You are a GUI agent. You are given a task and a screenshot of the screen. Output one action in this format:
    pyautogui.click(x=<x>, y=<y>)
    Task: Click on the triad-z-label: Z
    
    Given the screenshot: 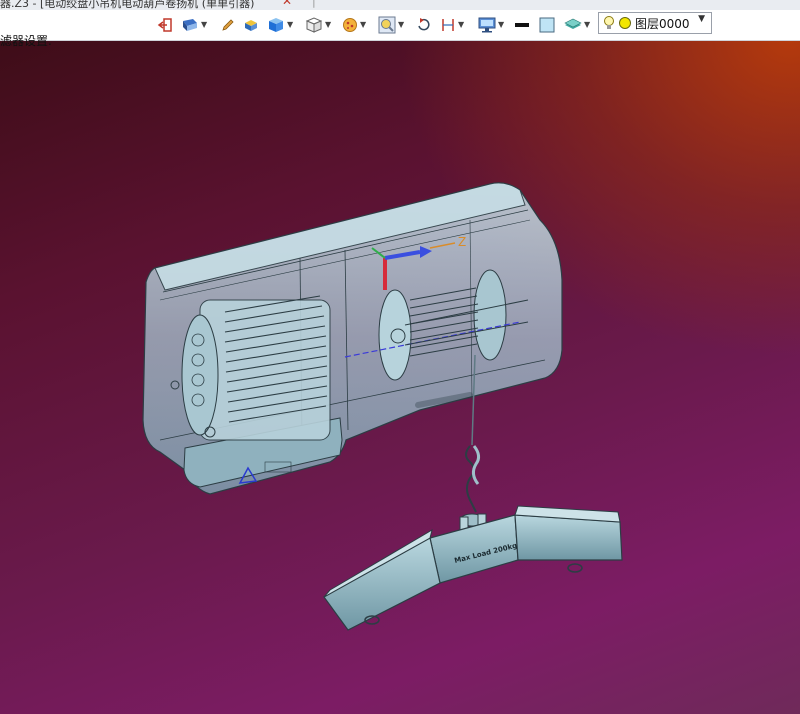 What is the action you would take?
    pyautogui.click(x=462, y=242)
    